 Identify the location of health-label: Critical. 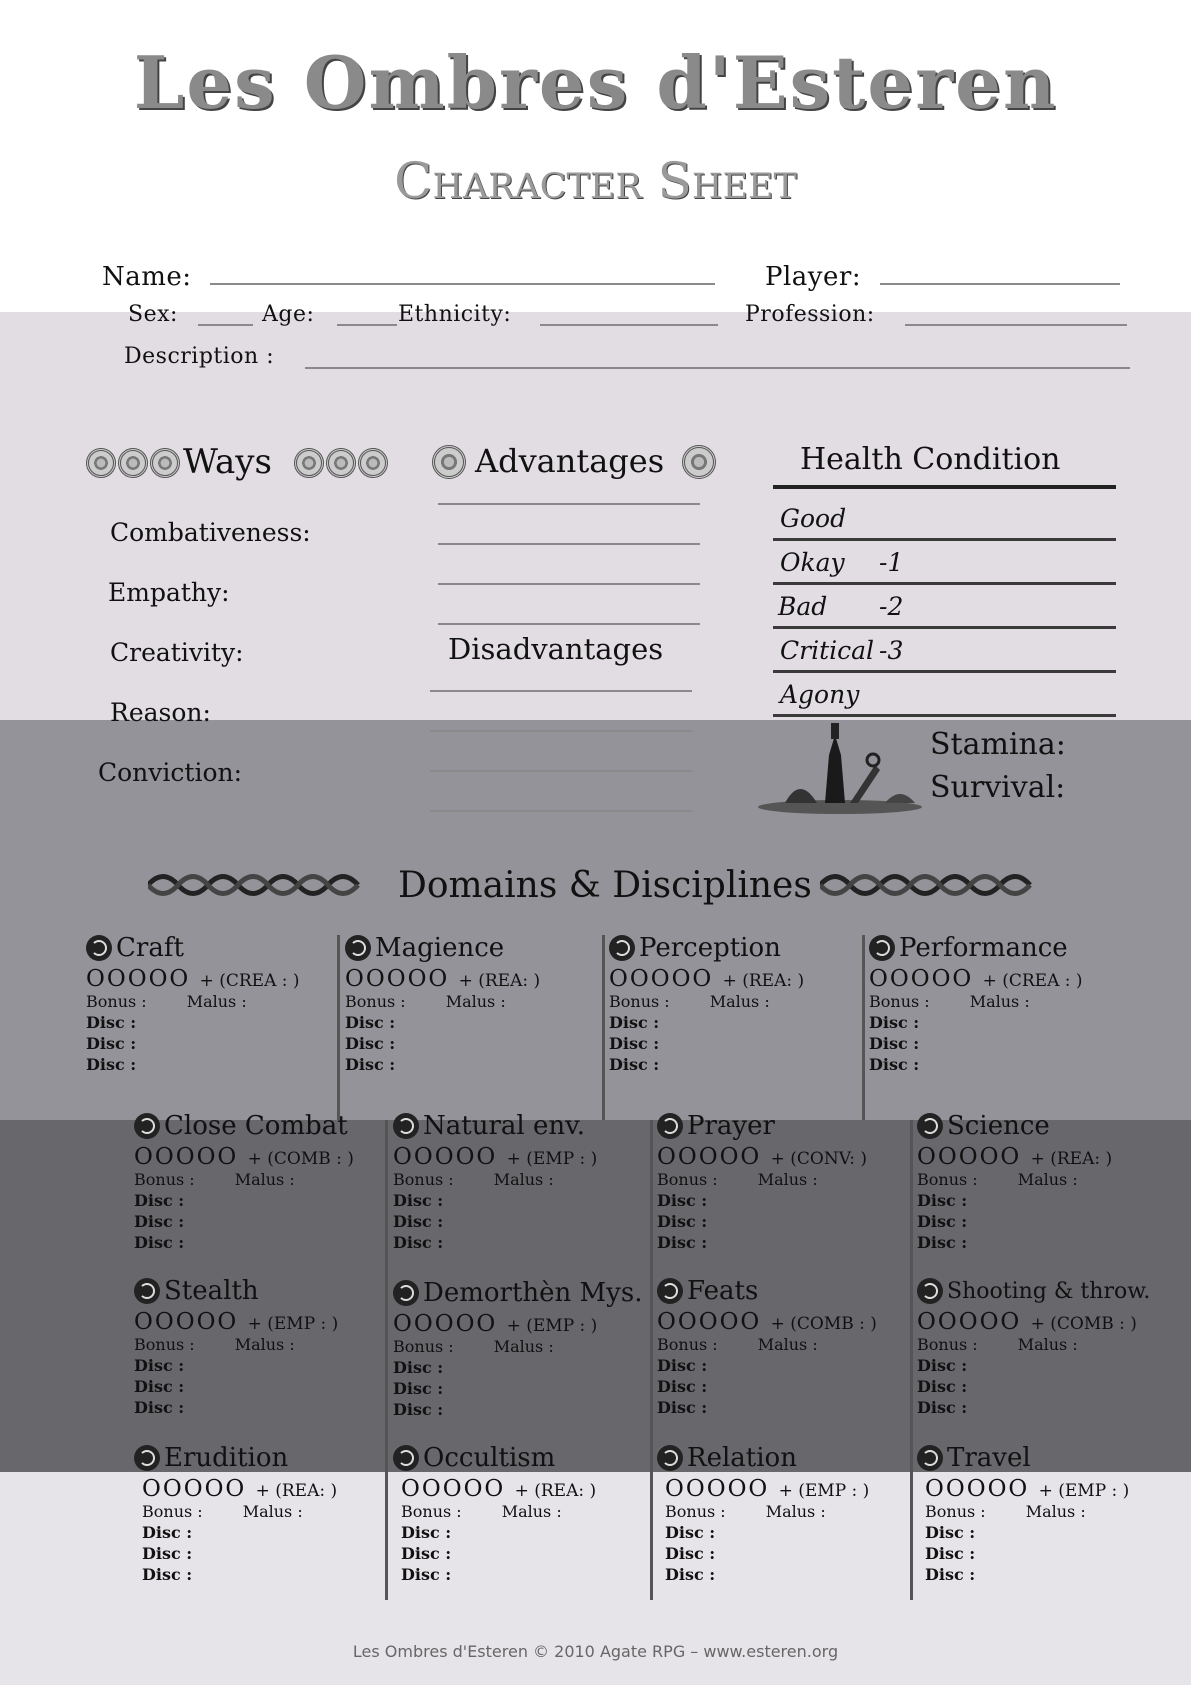
(827, 650).